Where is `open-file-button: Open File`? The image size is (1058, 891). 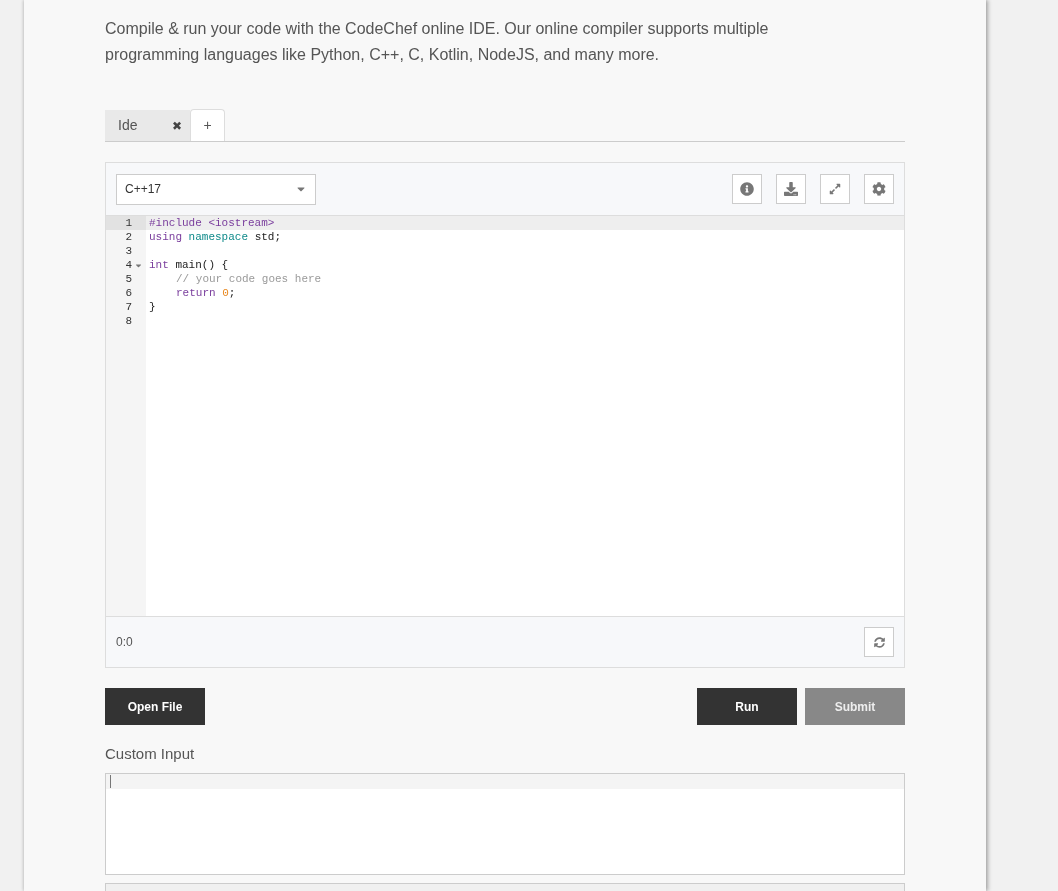
open-file-button: Open File is located at coordinates (155, 706).